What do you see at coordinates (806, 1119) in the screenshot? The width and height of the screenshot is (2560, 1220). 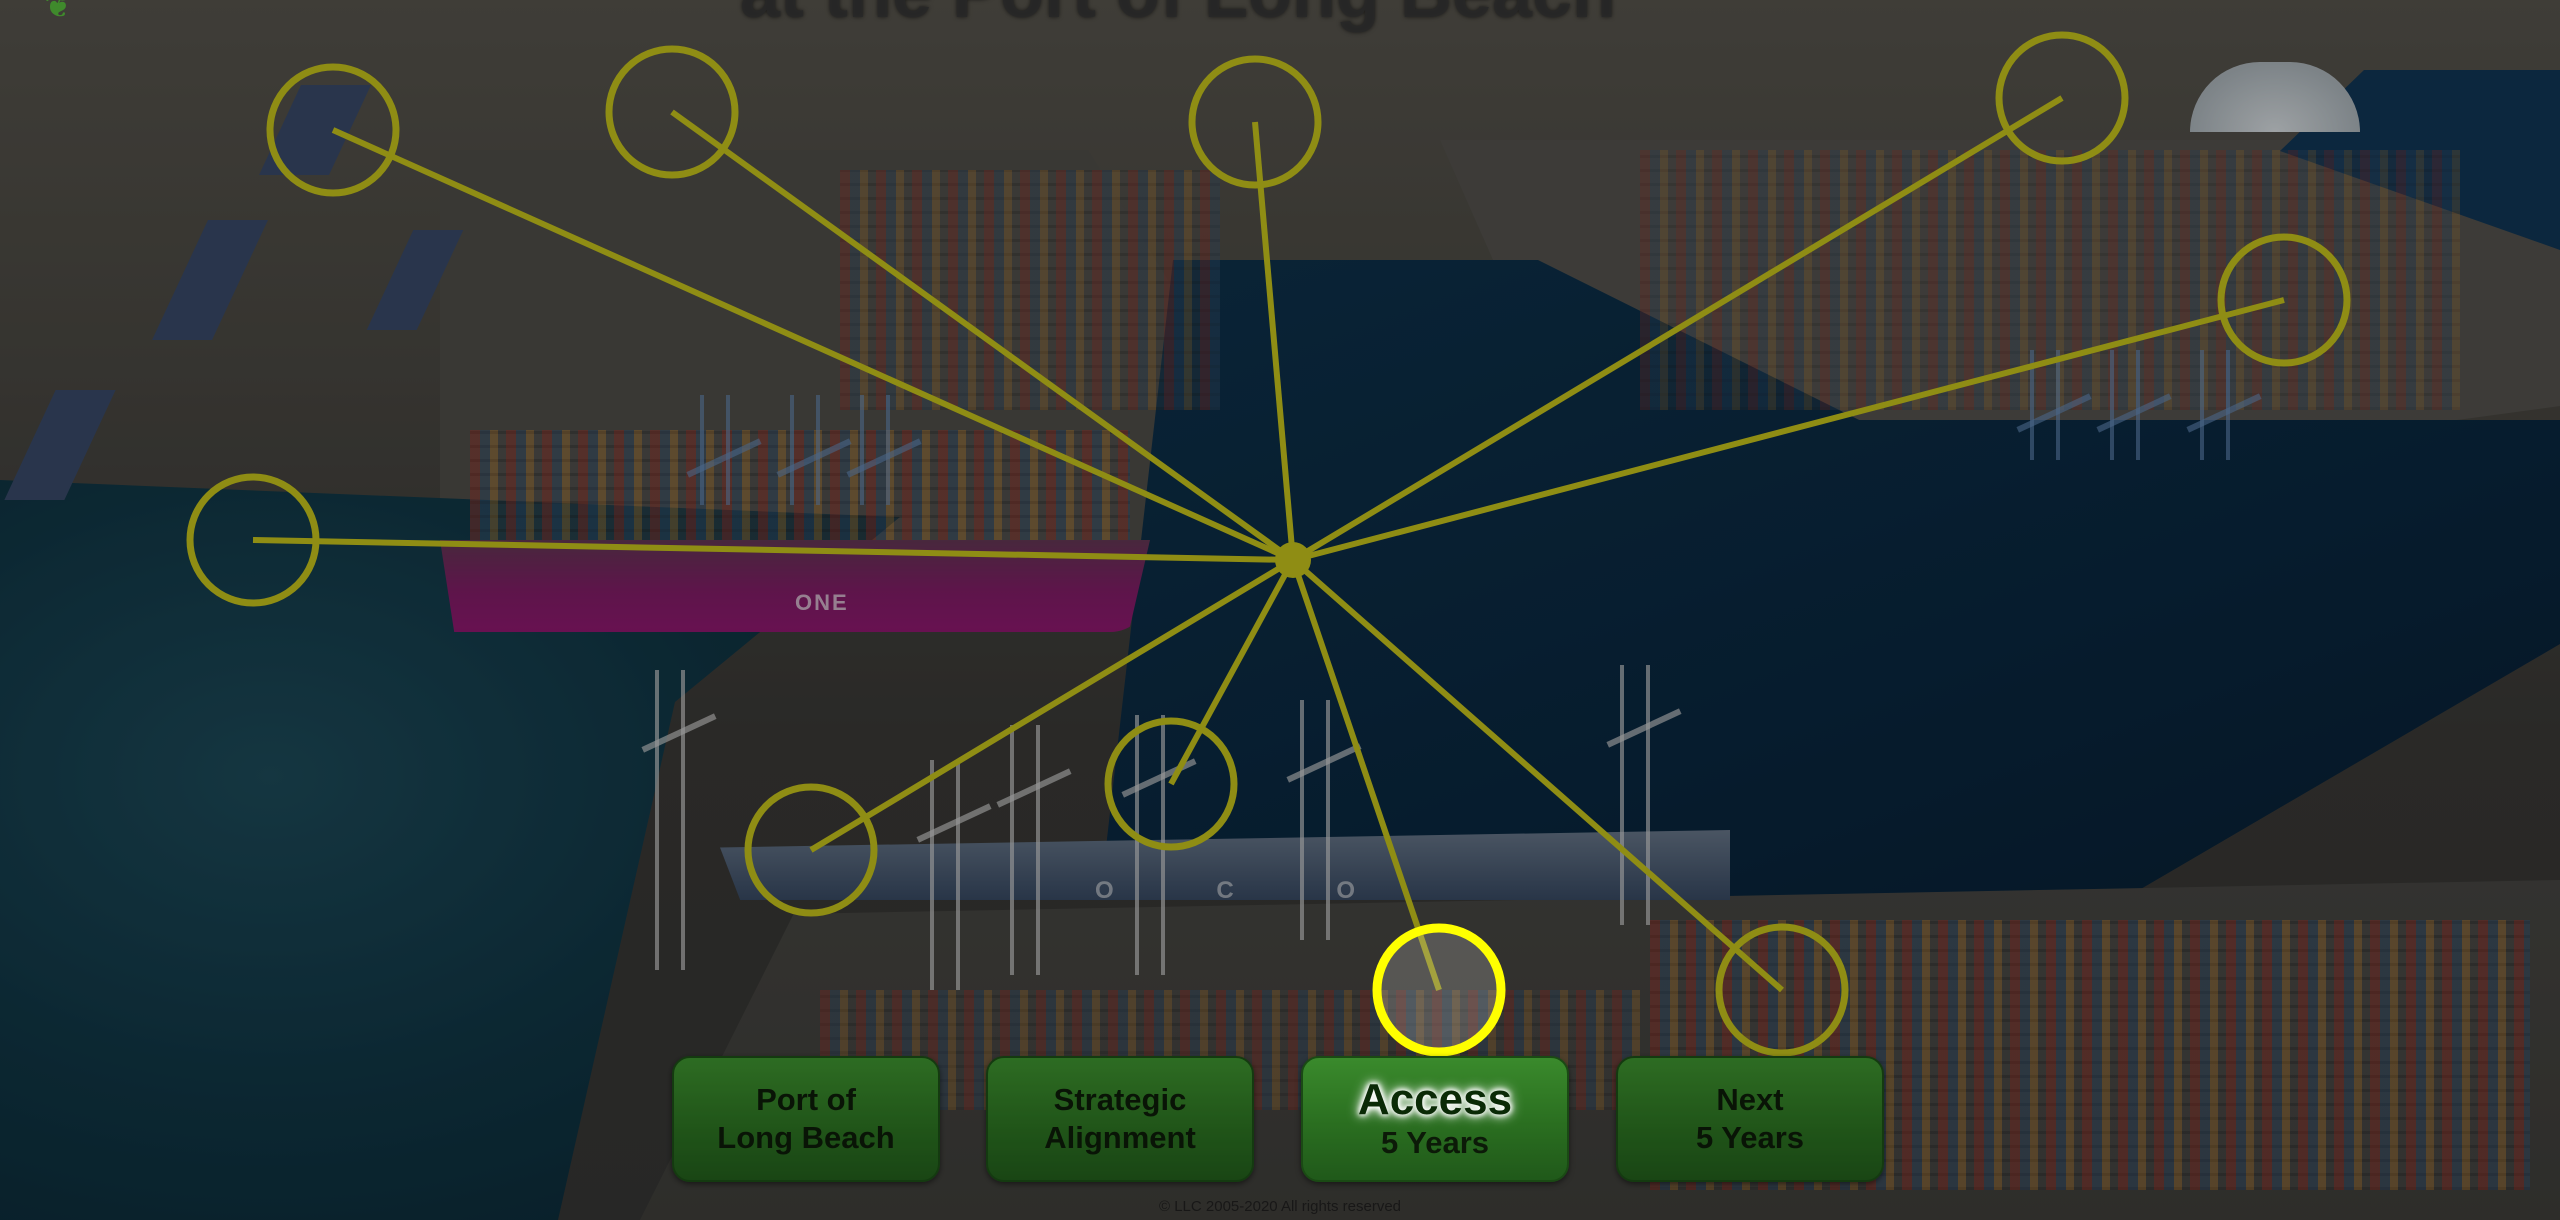 I see `nav-button-port-of-long-beach: Port of Long Beach` at bounding box center [806, 1119].